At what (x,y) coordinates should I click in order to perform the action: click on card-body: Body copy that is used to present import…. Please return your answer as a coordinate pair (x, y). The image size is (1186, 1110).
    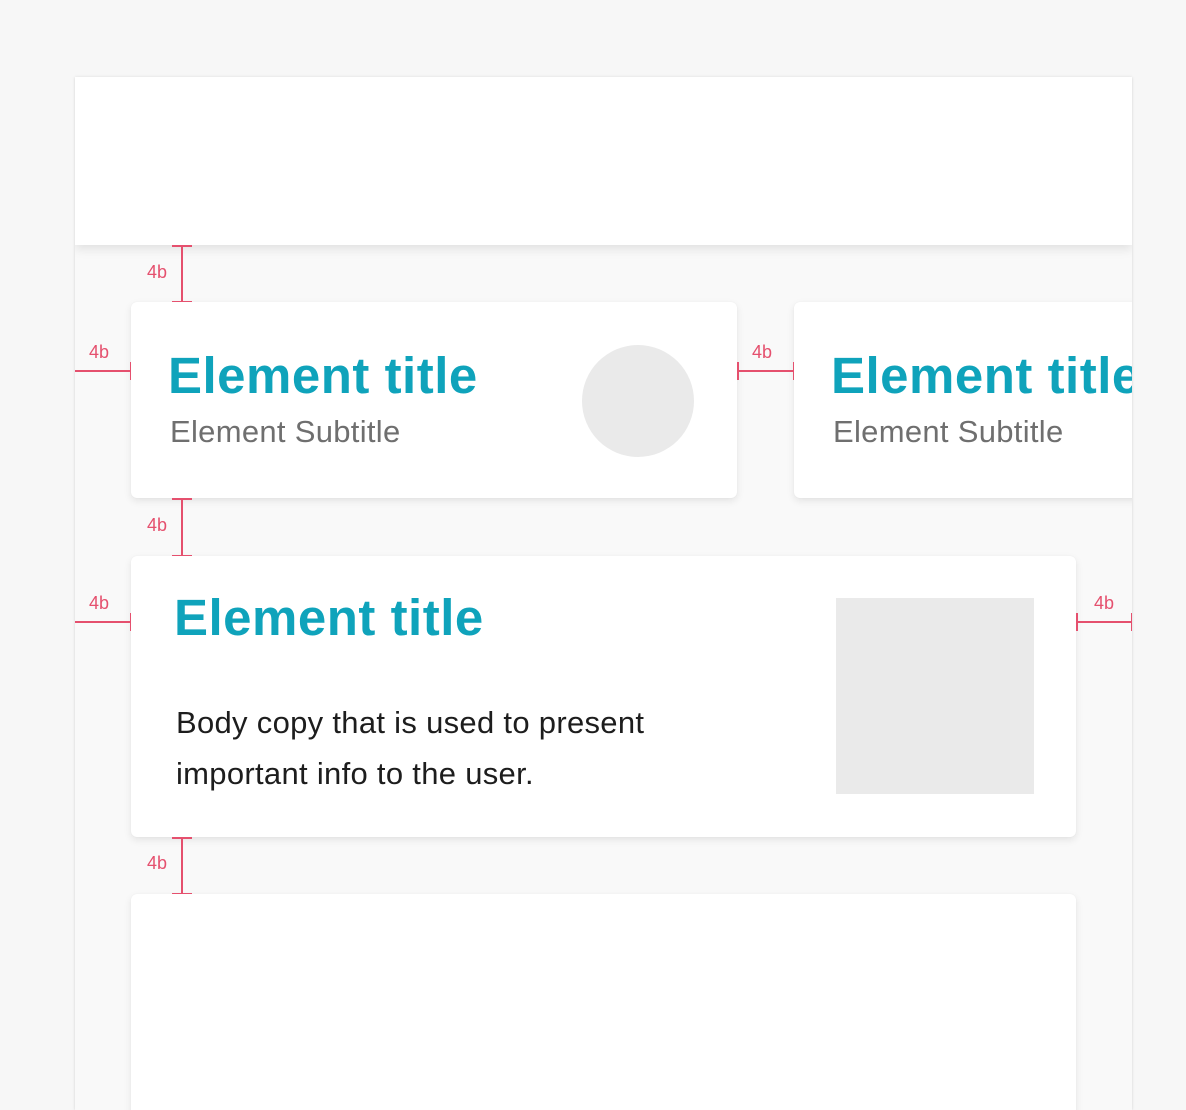
    Looking at the image, I should click on (410, 748).